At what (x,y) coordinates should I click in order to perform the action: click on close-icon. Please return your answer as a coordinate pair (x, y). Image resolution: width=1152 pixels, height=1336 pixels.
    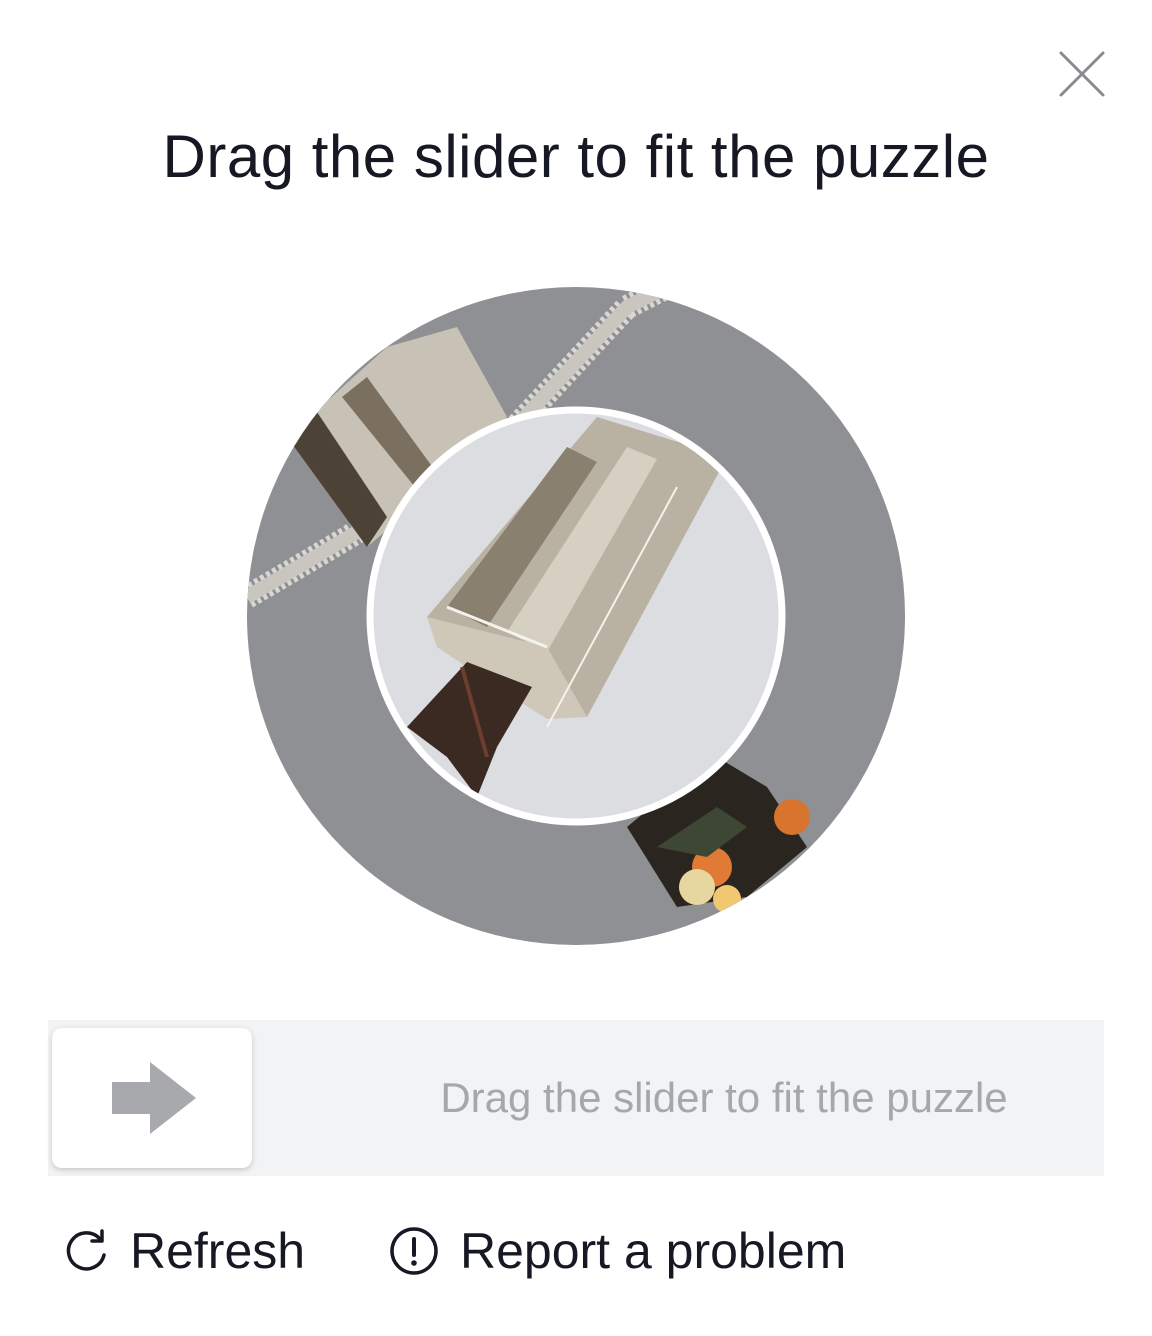
    Looking at the image, I should click on (1082, 74).